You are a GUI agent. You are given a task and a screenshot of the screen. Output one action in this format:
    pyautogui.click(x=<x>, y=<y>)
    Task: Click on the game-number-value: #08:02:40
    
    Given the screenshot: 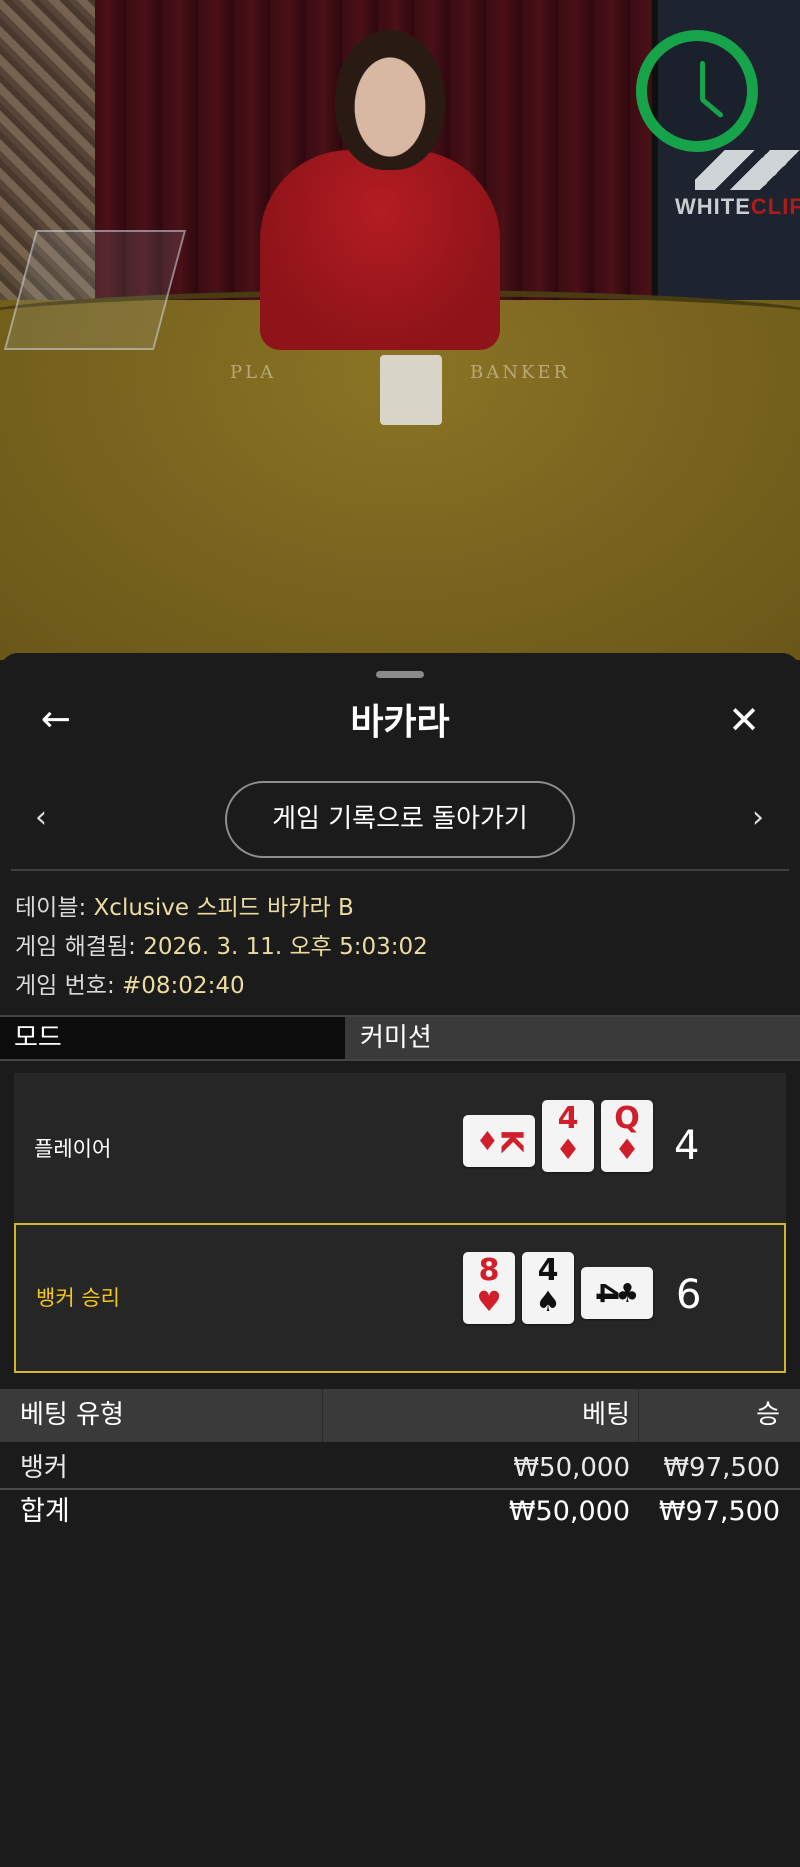 What is the action you would take?
    pyautogui.click(x=183, y=986)
    